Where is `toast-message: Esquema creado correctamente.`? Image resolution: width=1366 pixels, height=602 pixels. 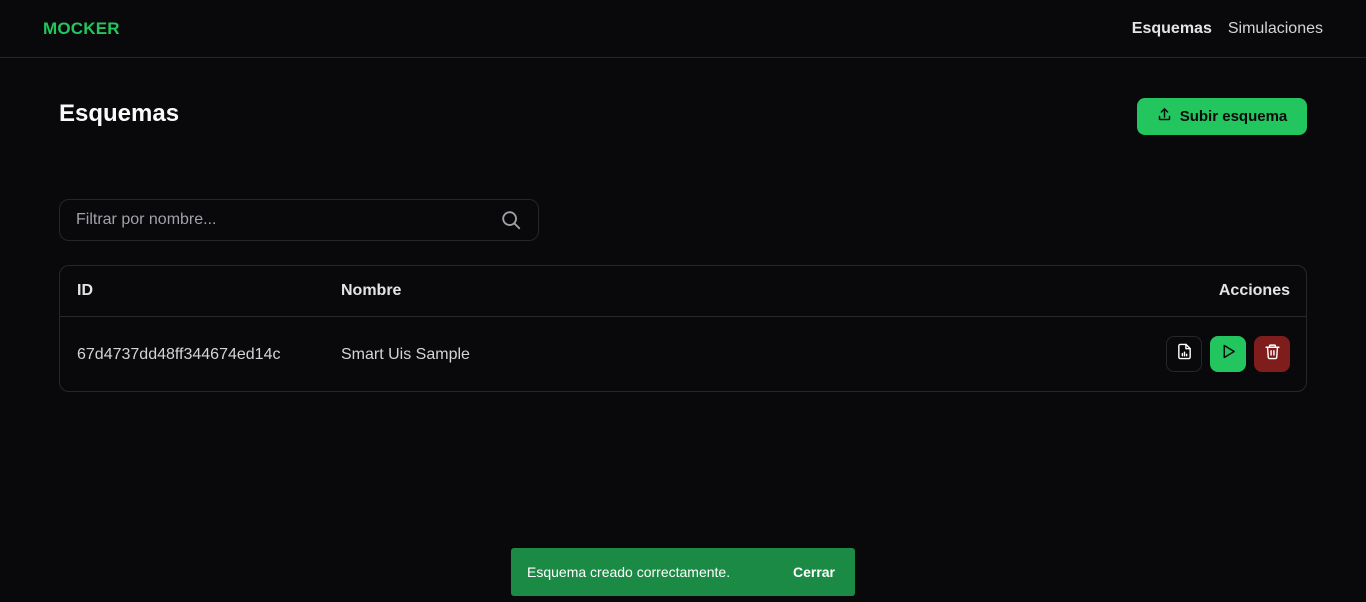
toast-message: Esquema creado correctamente. is located at coordinates (629, 572).